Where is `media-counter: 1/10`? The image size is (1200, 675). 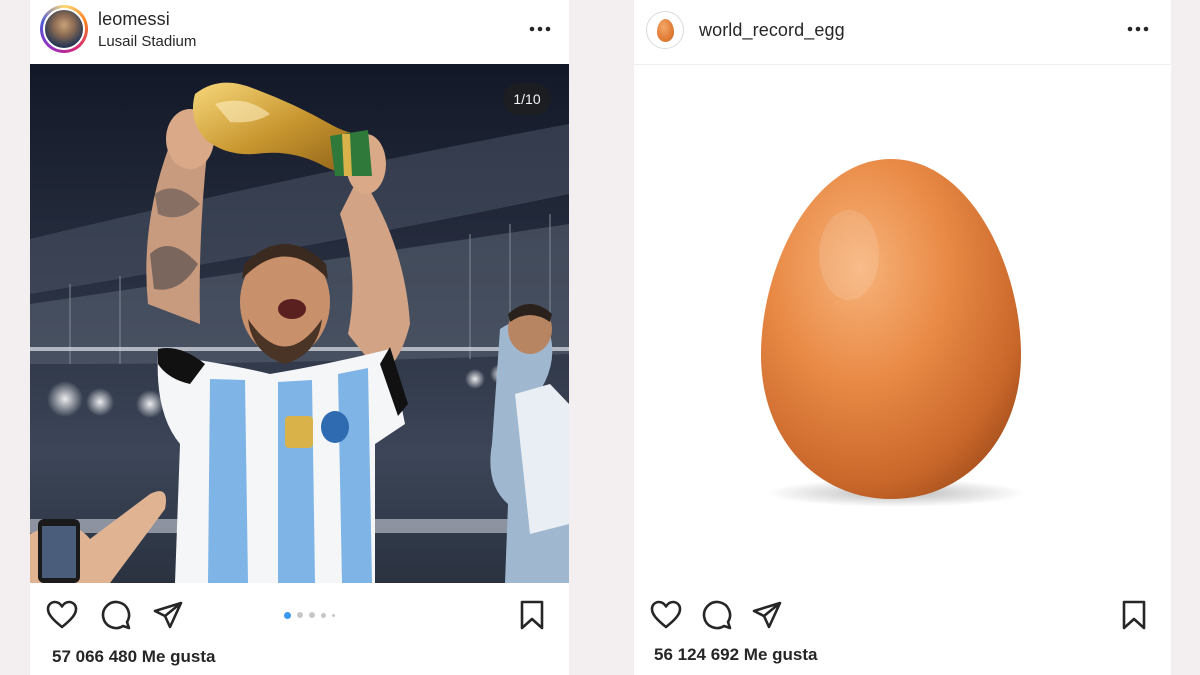 media-counter: 1/10 is located at coordinates (527, 99).